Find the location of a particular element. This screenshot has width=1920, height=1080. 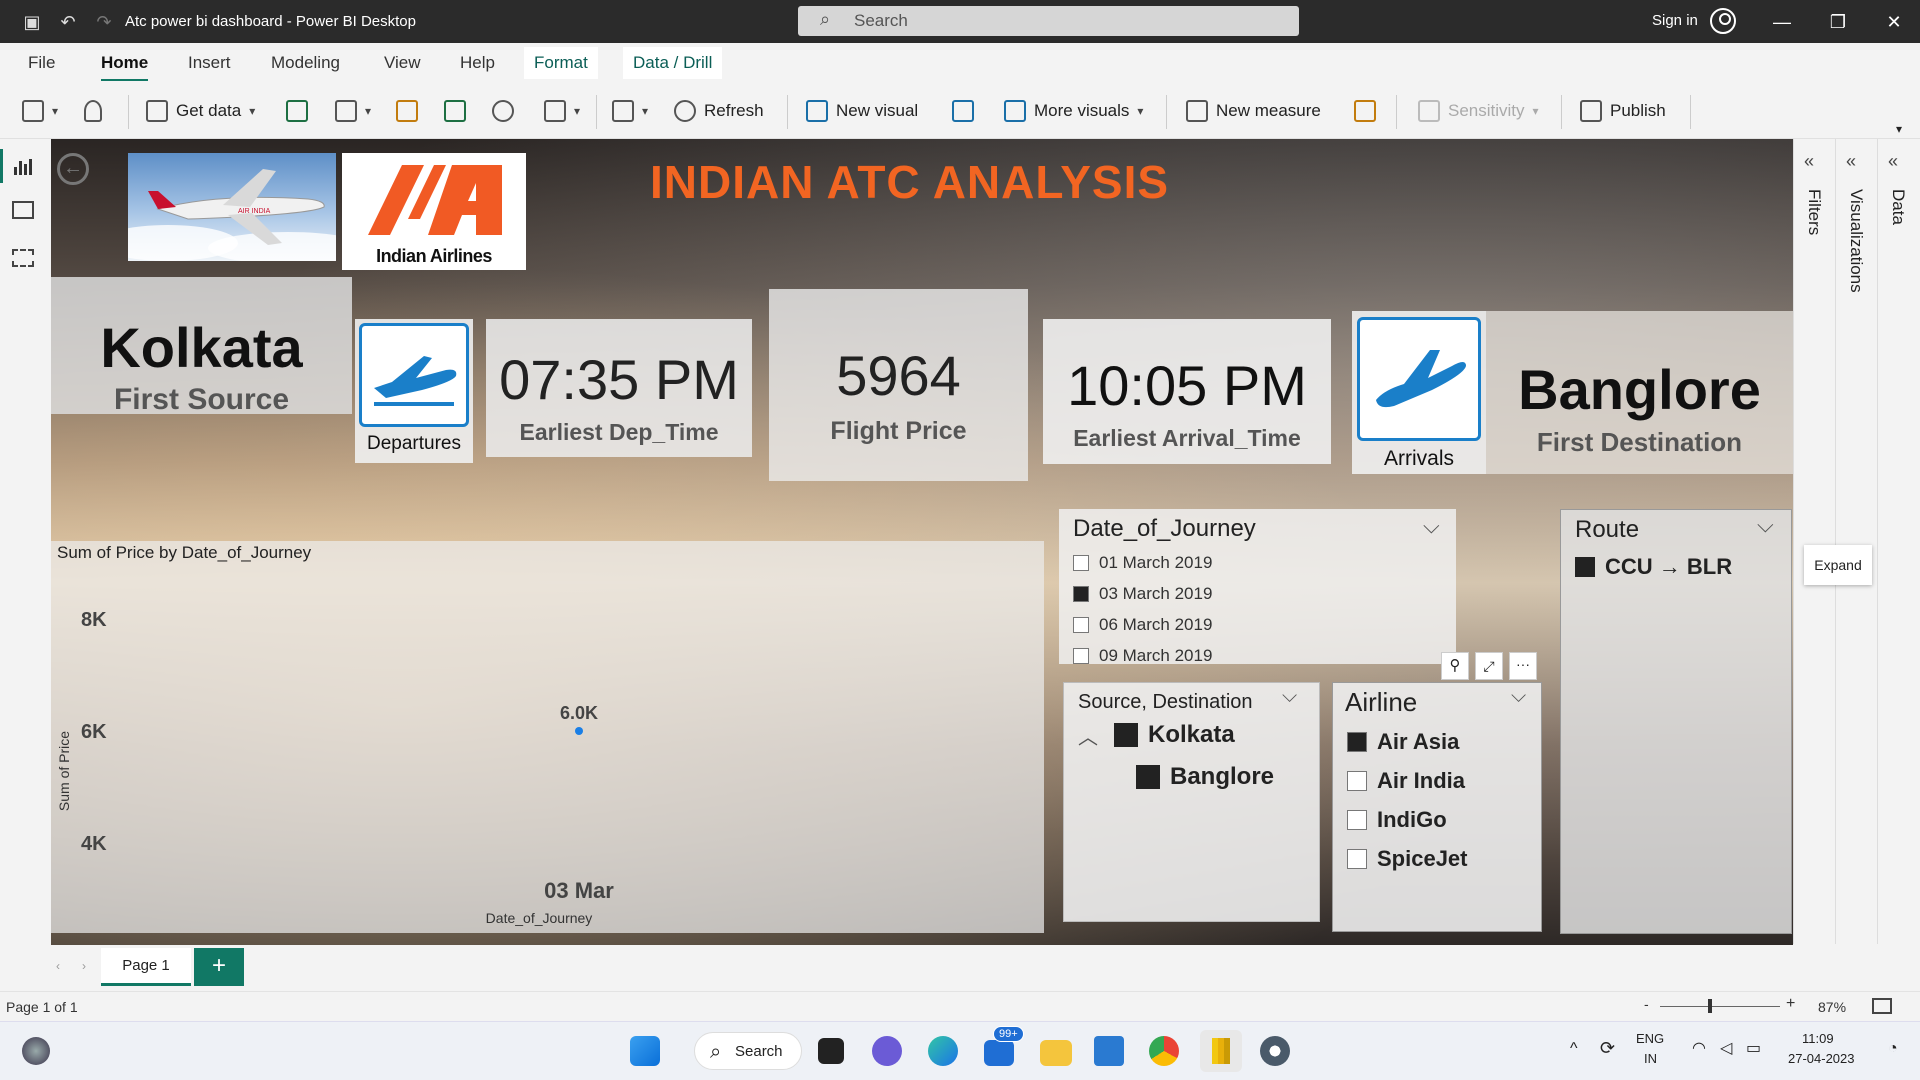

tab-data-drill: Data / Drill is located at coordinates (673, 63).